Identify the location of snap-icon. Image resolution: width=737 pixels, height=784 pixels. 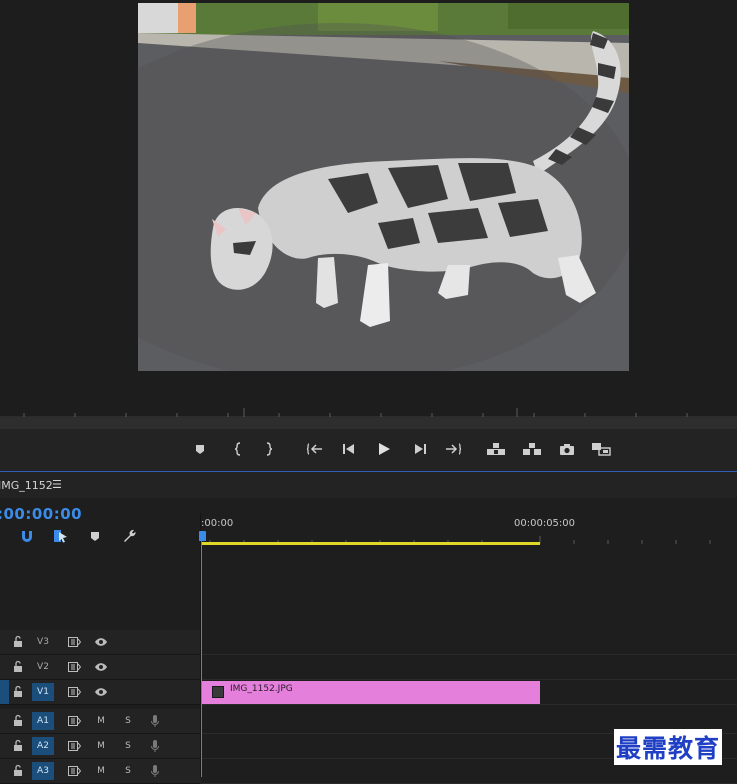
(27, 536).